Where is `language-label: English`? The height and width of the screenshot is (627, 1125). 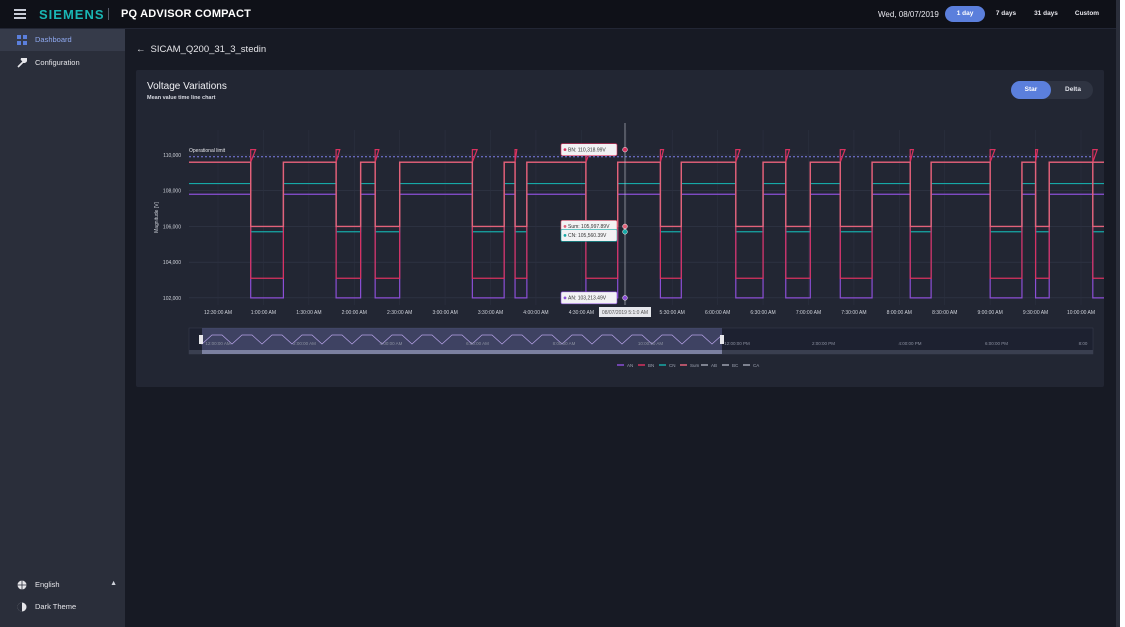 language-label: English is located at coordinates (47, 584).